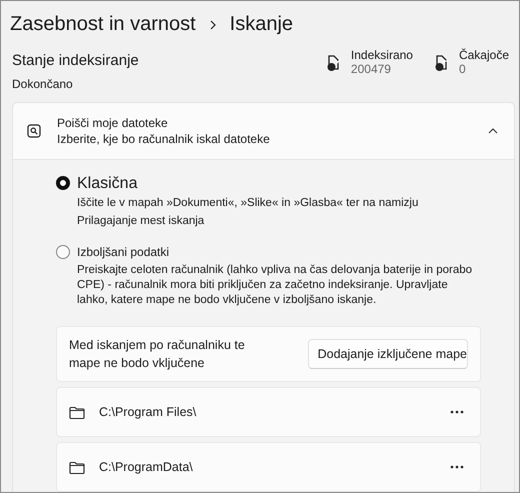  What do you see at coordinates (107, 184) in the screenshot?
I see `option-label: Klasična` at bounding box center [107, 184].